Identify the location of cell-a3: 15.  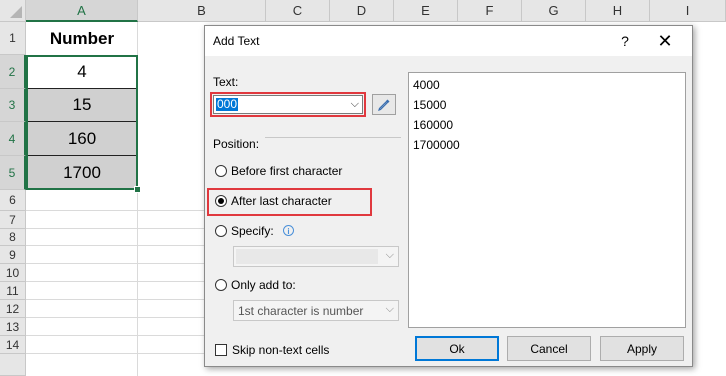
(82, 105).